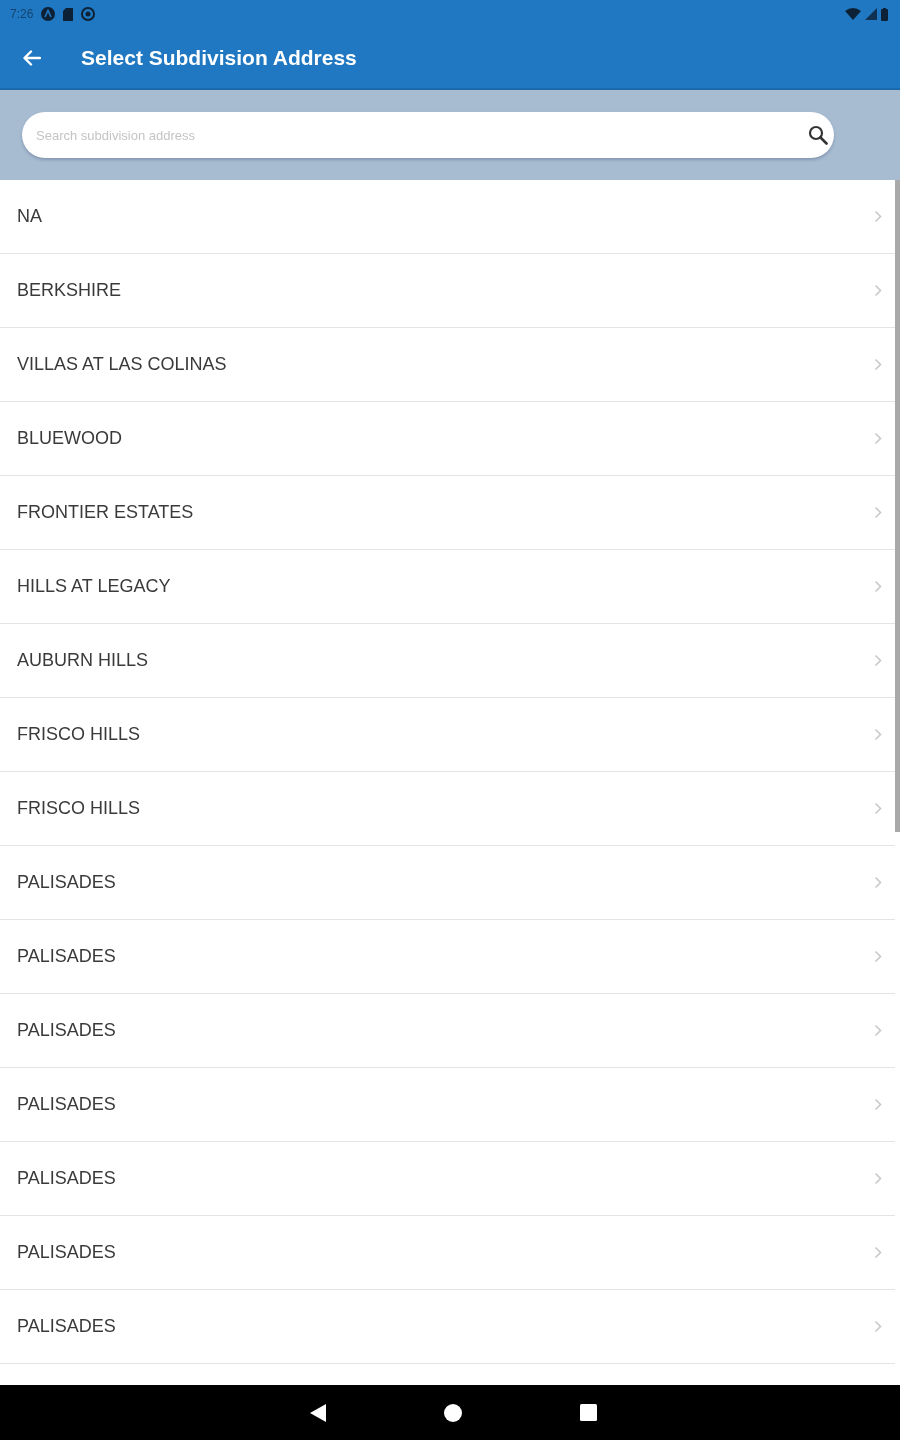 This screenshot has height=1440, width=900. What do you see at coordinates (219, 58) in the screenshot?
I see `screen-title: Select Subdivision Address` at bounding box center [219, 58].